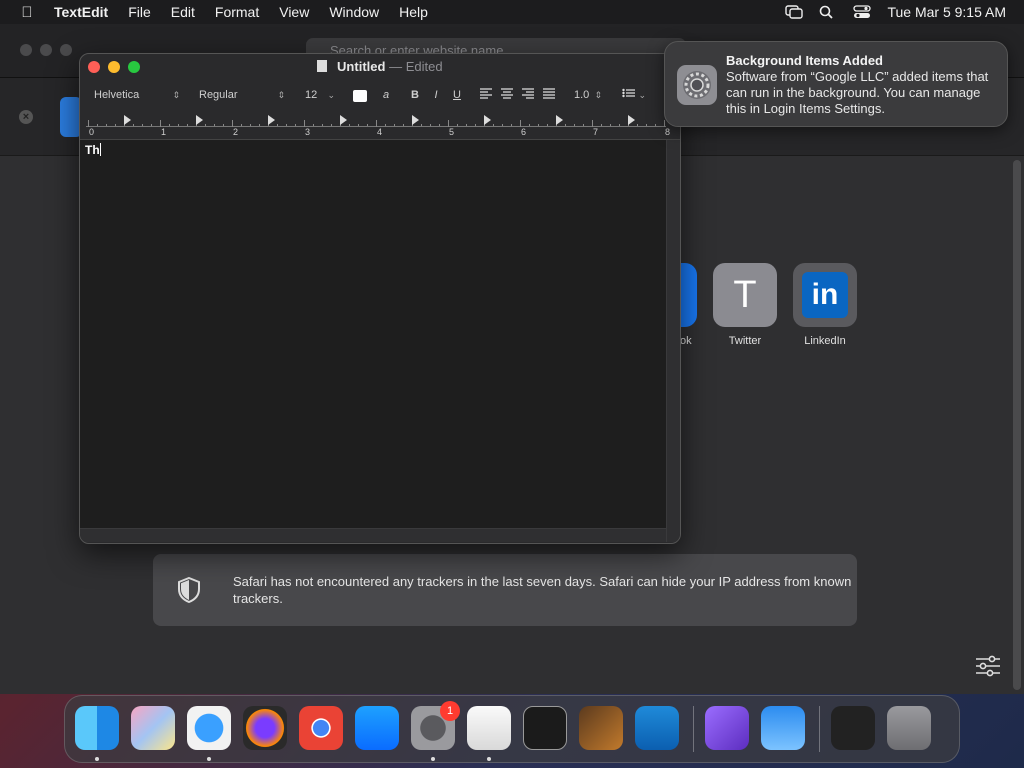  I want to click on search-icon, so click(828, 12).